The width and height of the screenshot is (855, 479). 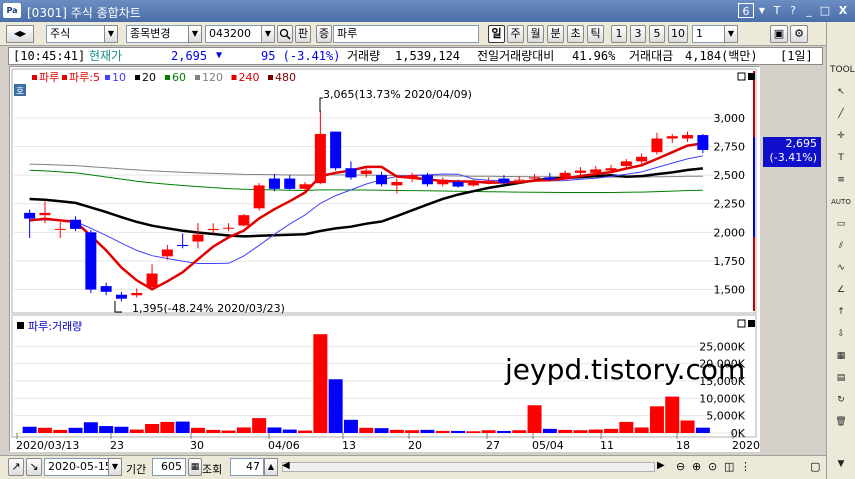 What do you see at coordinates (841, 114) in the screenshot?
I see `line-tool-icon: ╱` at bounding box center [841, 114].